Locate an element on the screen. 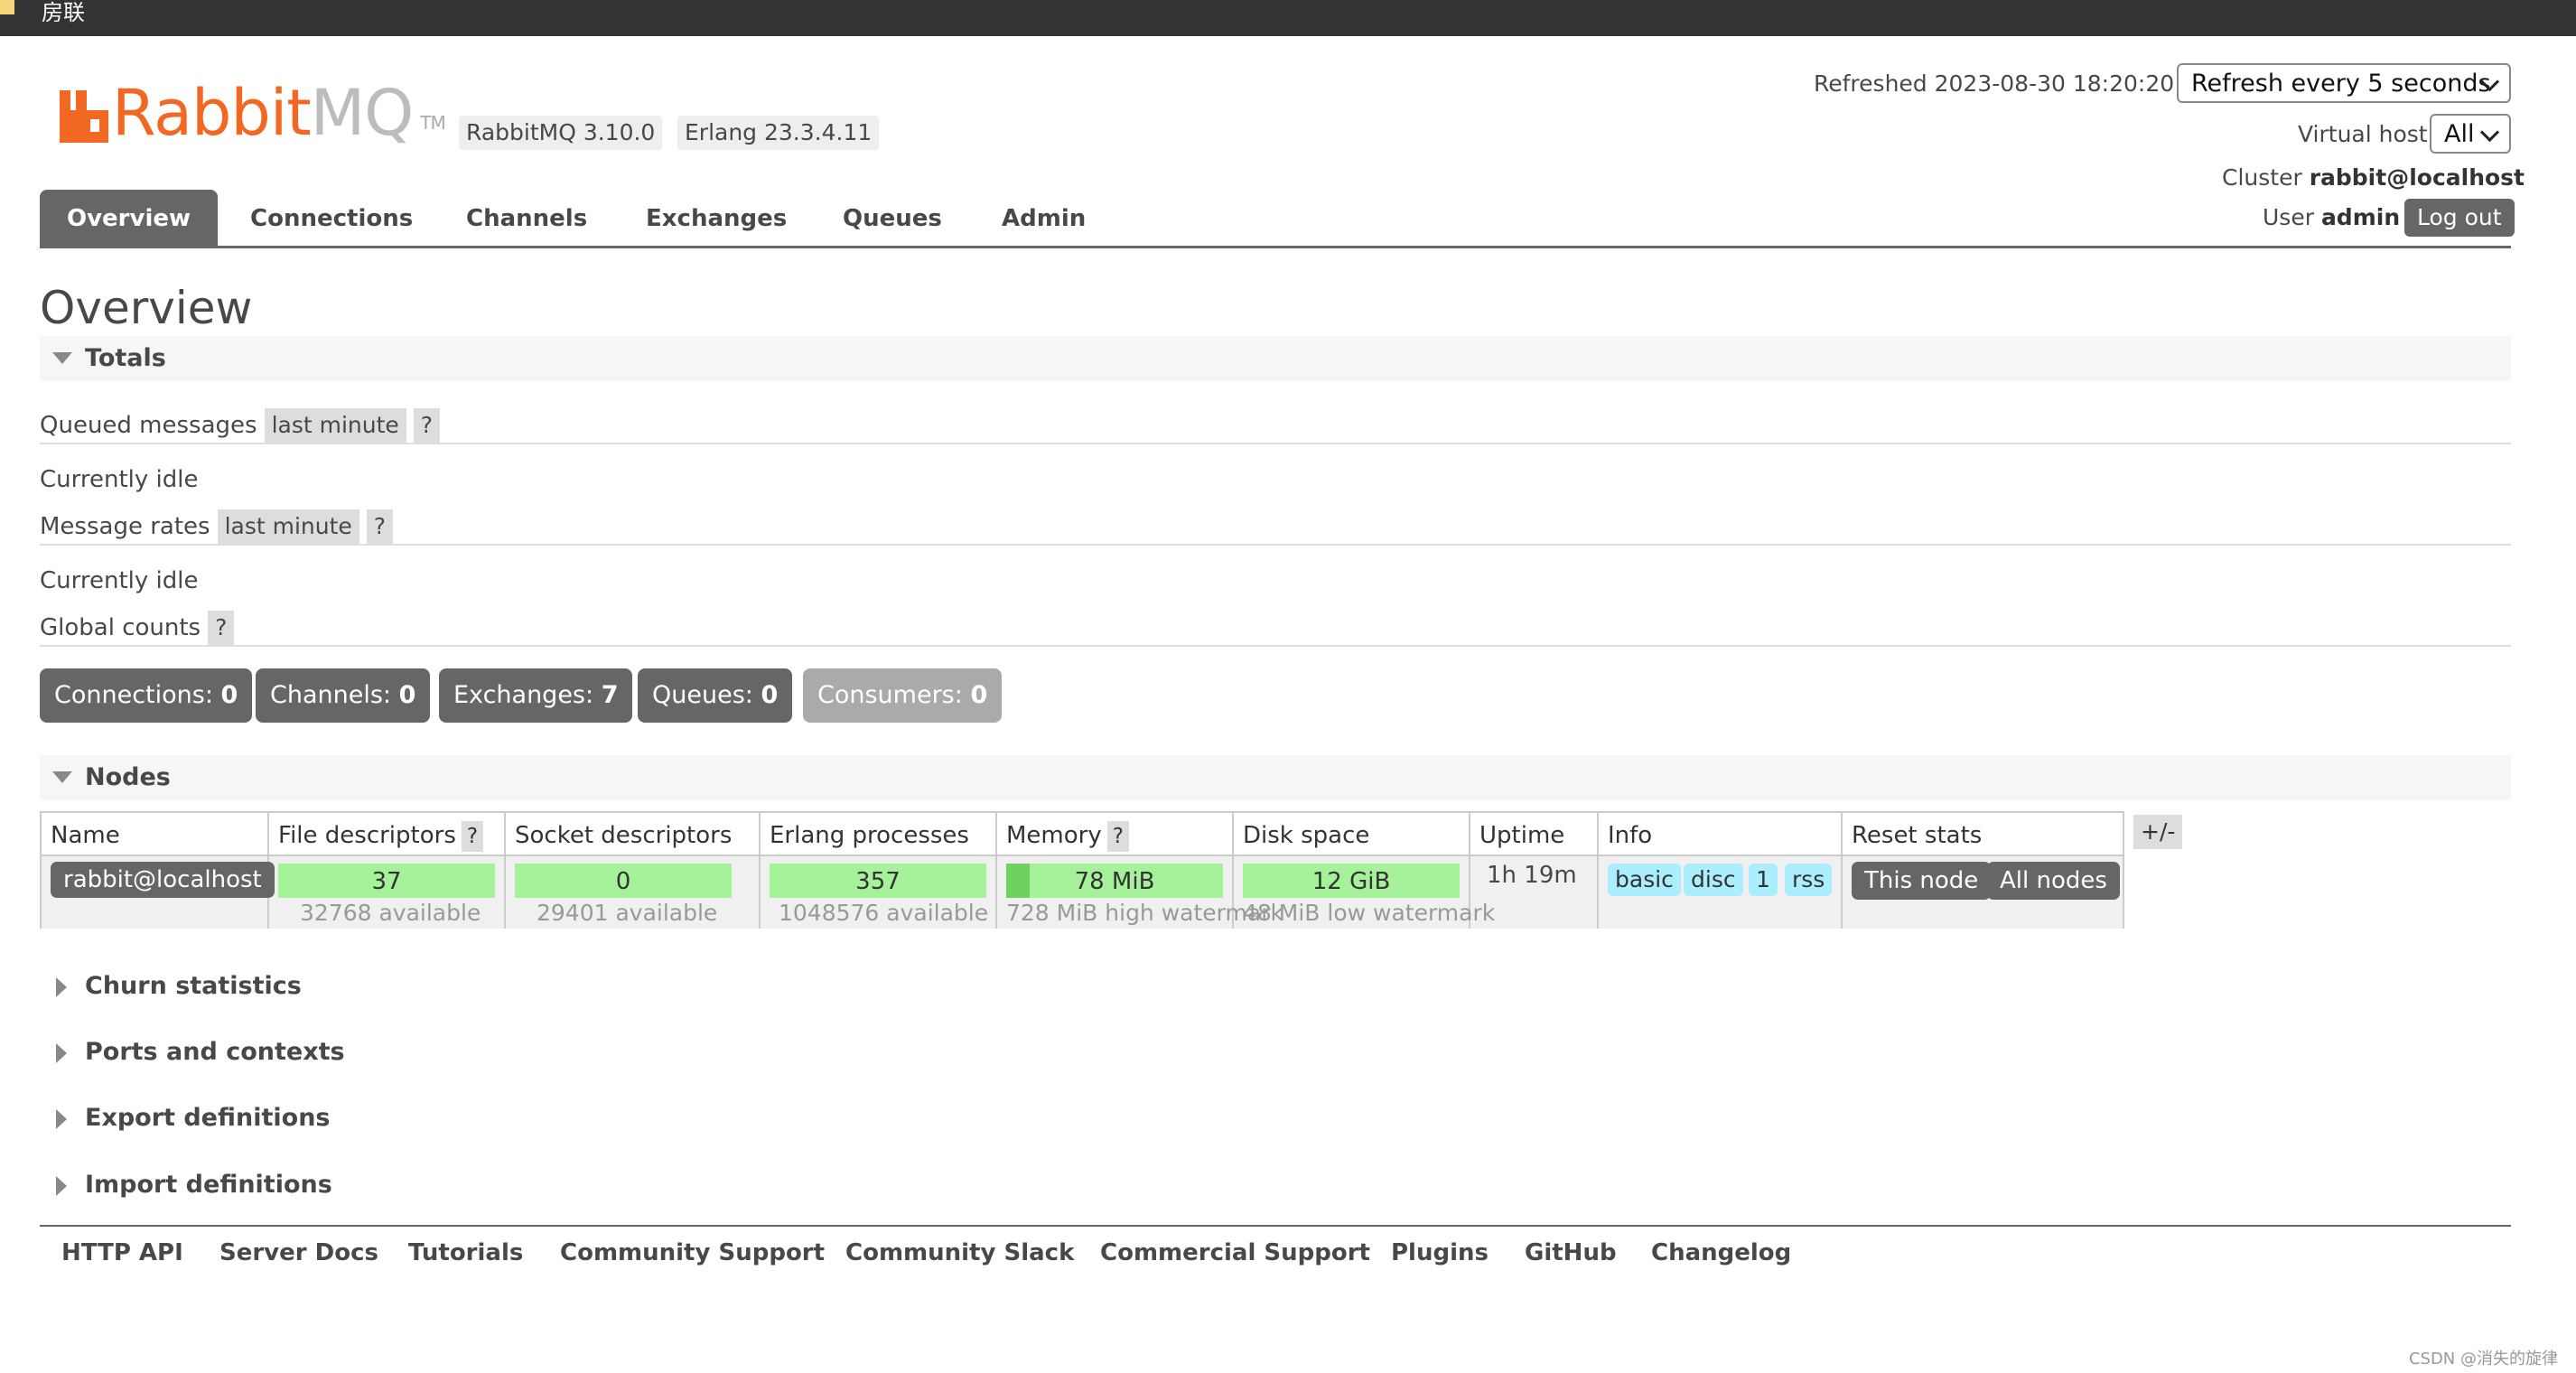  node-link-button: rabbit@localhost is located at coordinates (163, 880).